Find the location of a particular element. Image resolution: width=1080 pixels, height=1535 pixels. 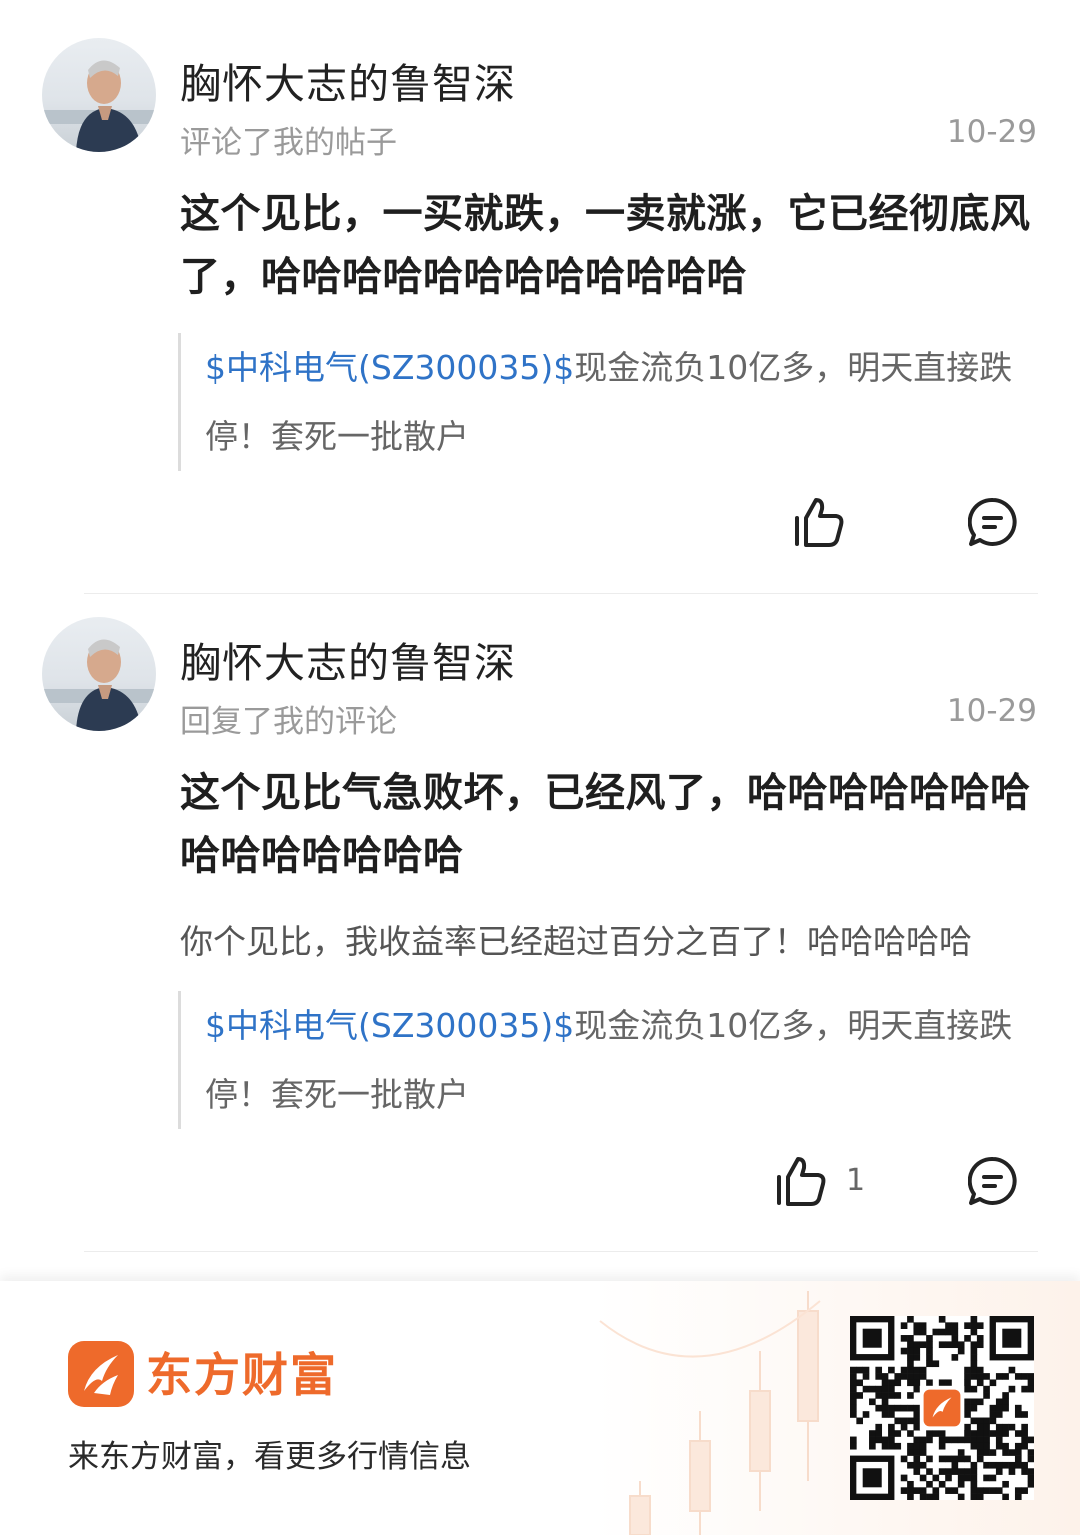

like-count: 1 is located at coordinates (856, 1180).